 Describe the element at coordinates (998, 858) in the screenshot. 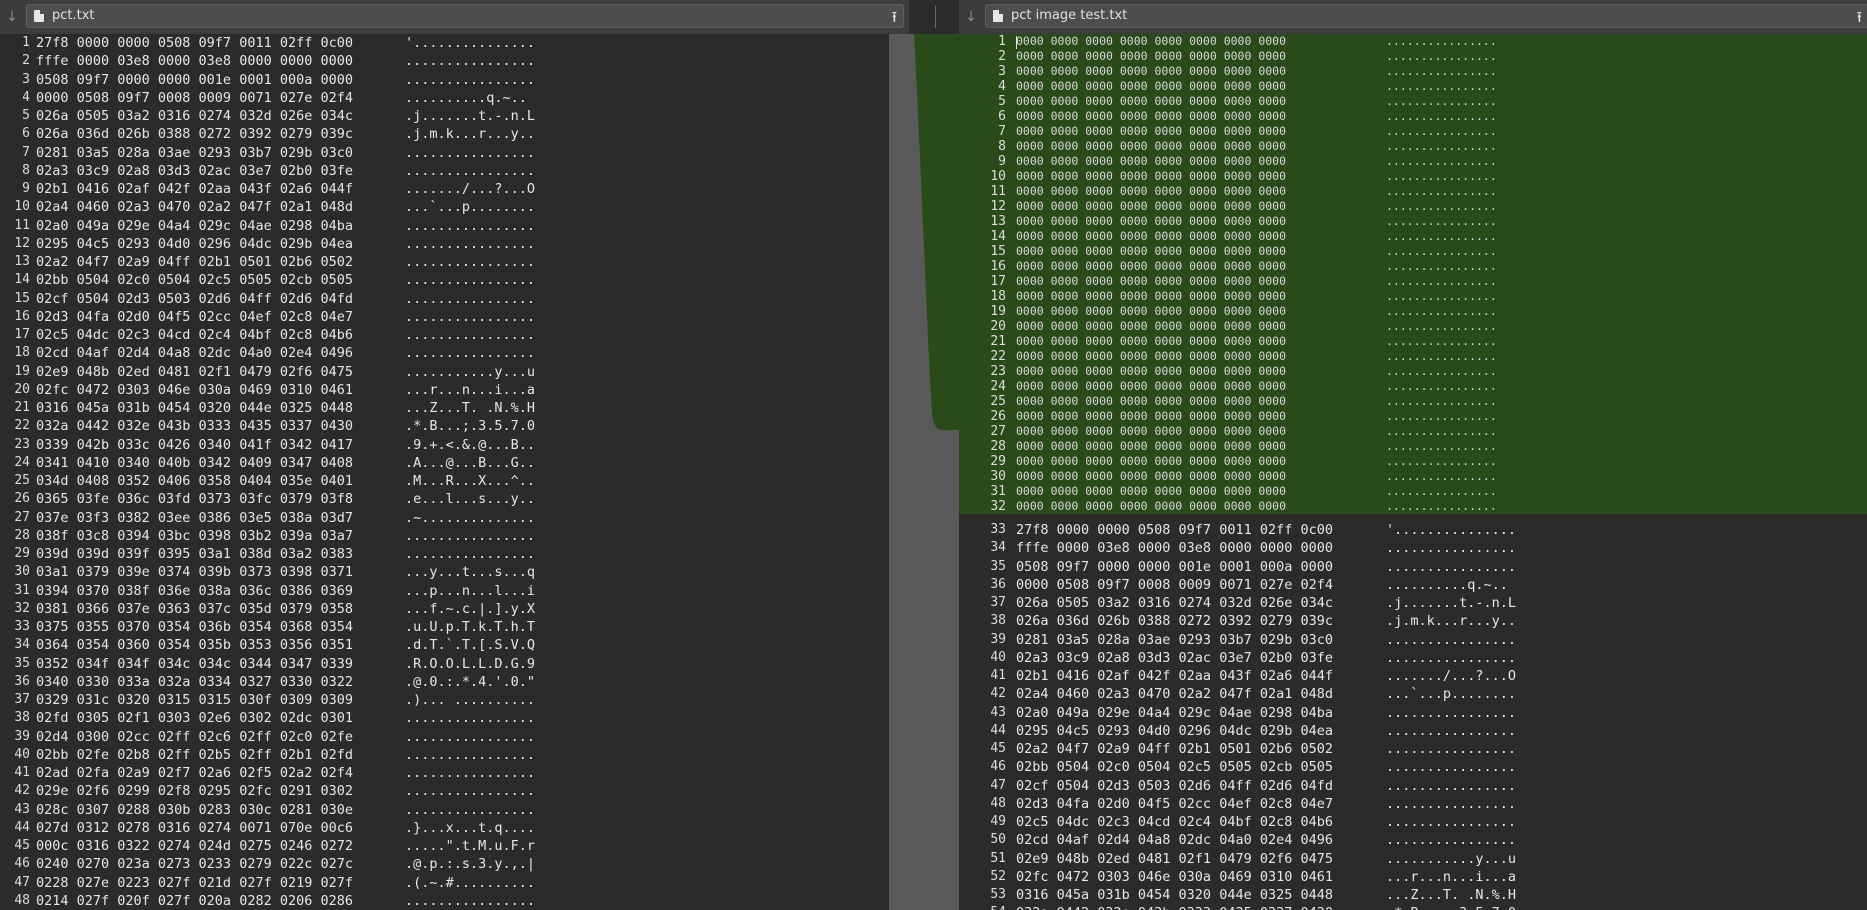

I see `line-number: 51` at that location.